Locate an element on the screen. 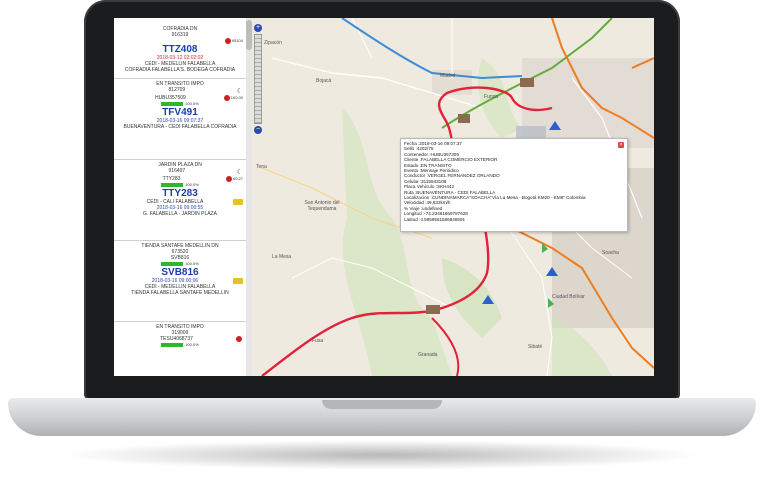 This screenshot has height=490, width=764. map-label: Zipacón is located at coordinates (273, 43).